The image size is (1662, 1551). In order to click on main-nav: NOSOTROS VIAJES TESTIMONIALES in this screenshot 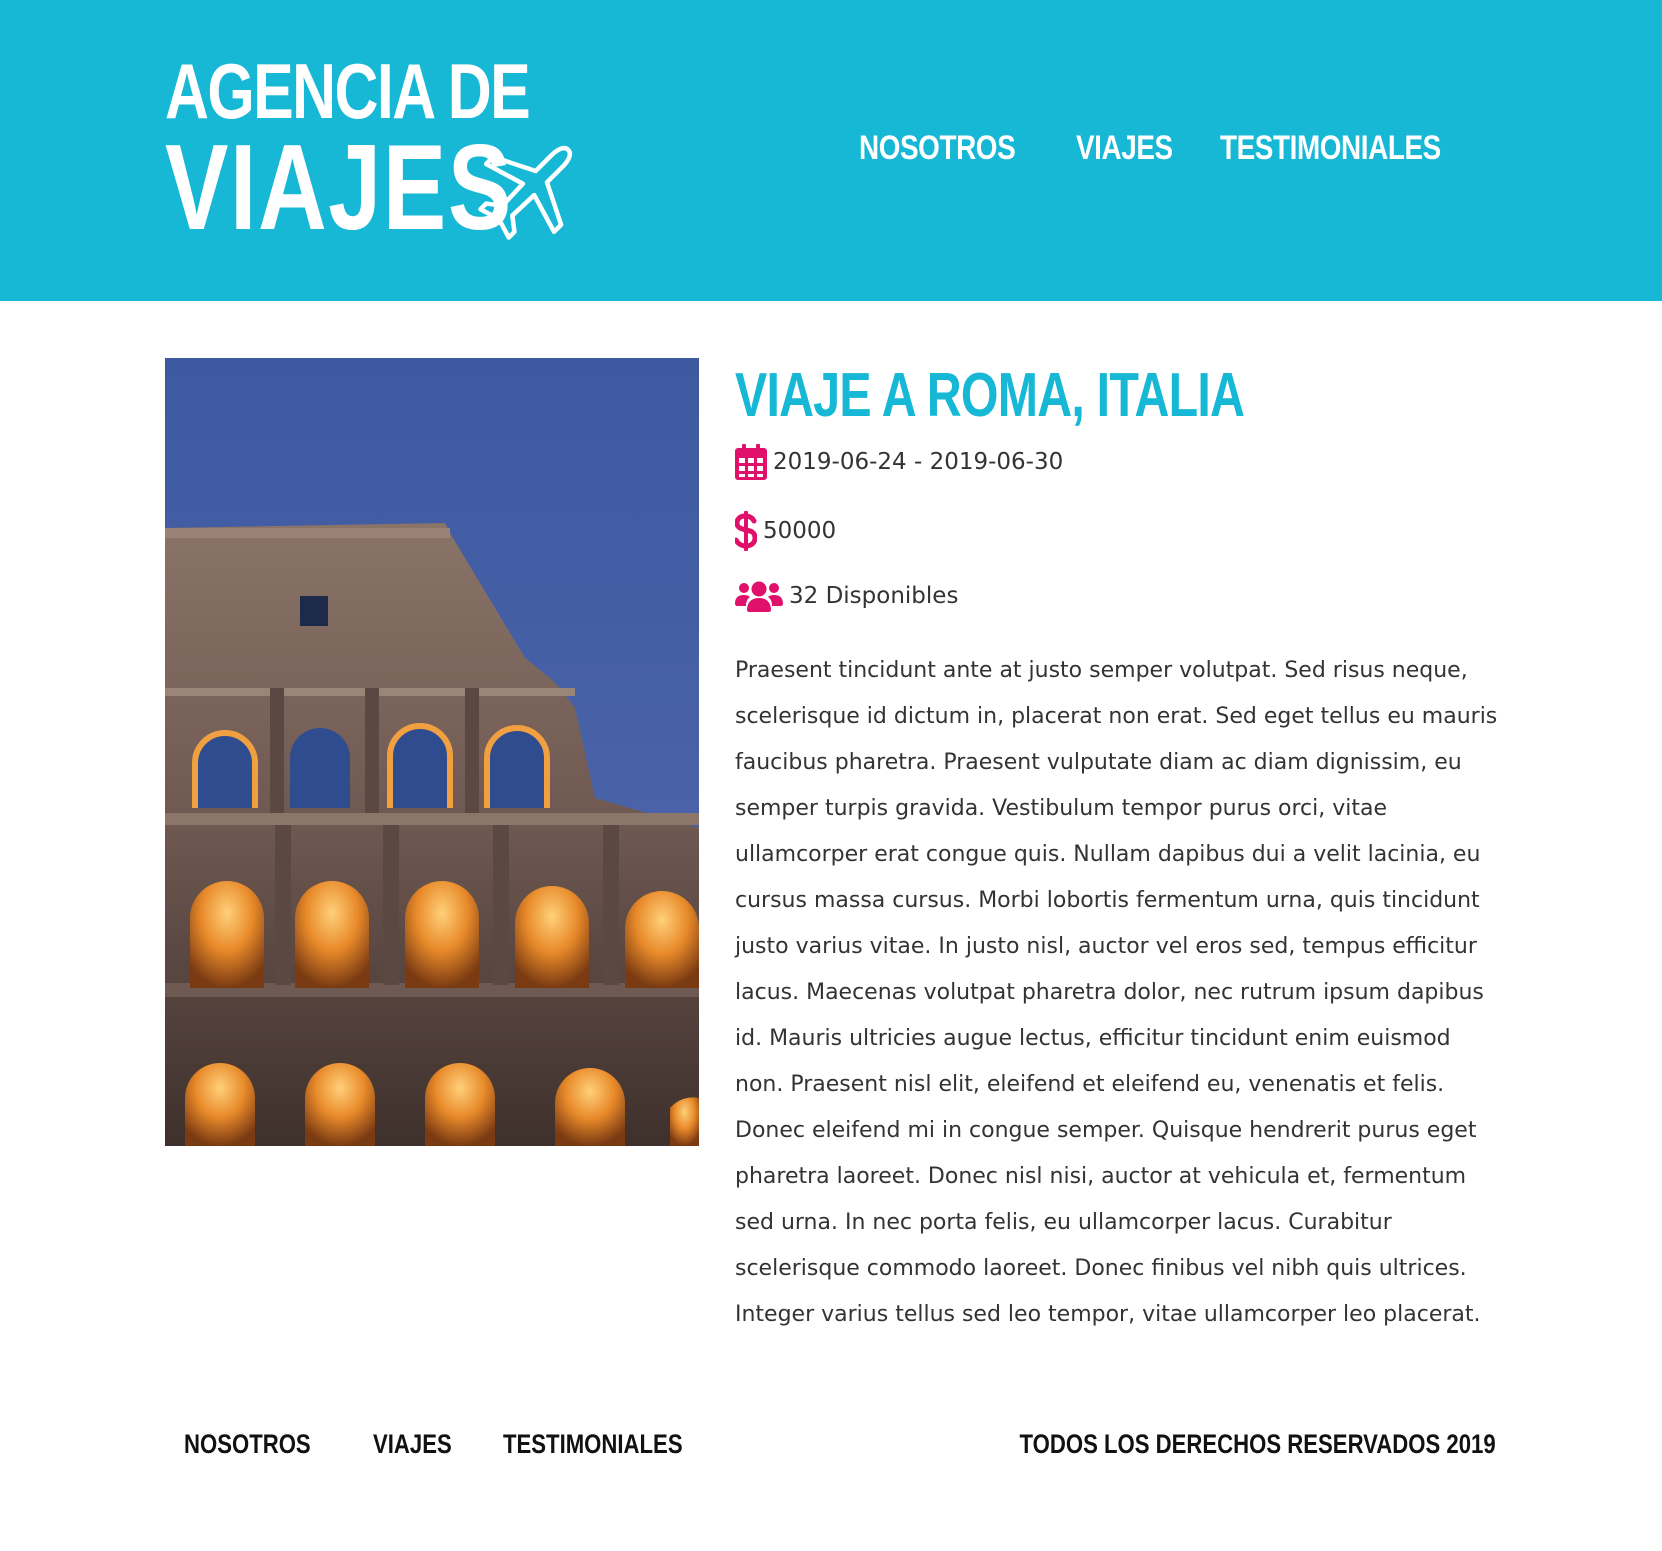, I will do `click(1168, 148)`.